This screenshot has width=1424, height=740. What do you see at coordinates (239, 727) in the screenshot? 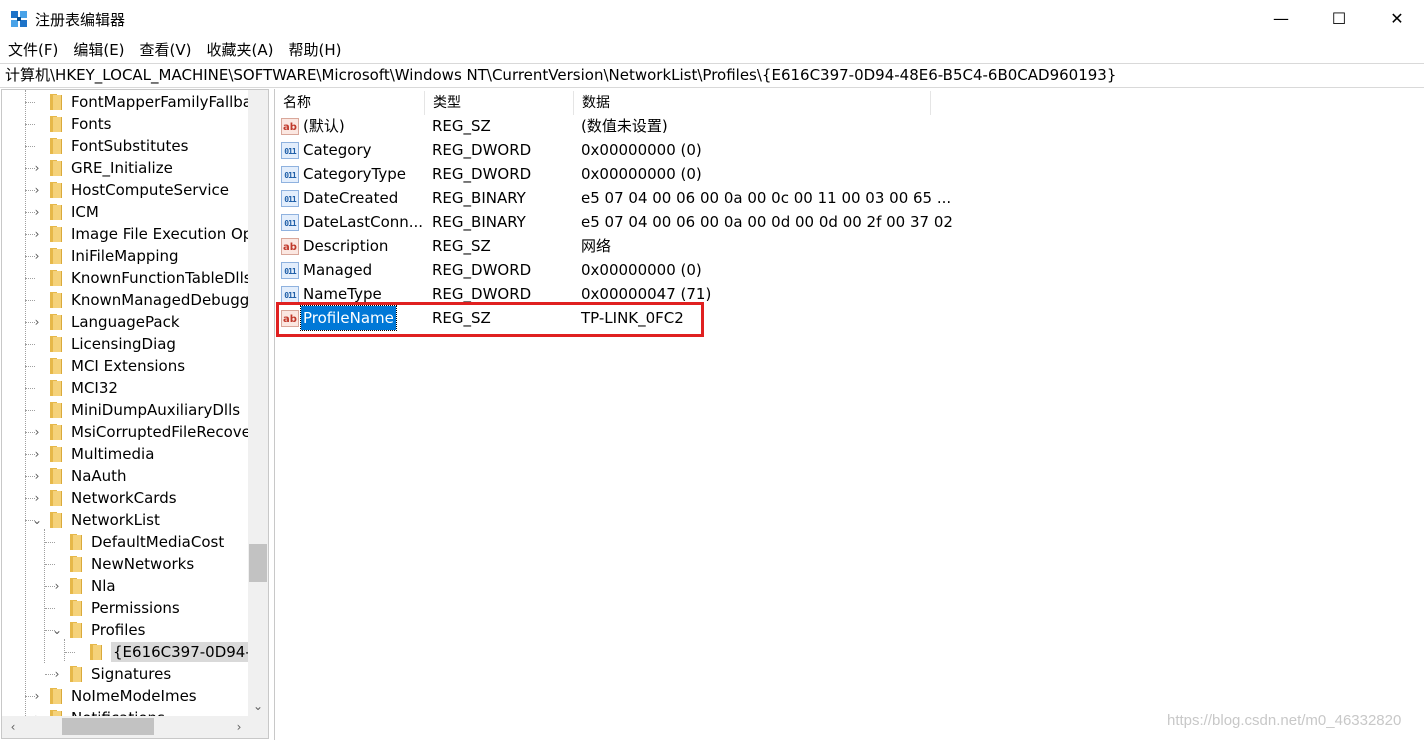
I see `scroll-right-arrow-icon: ›` at bounding box center [239, 727].